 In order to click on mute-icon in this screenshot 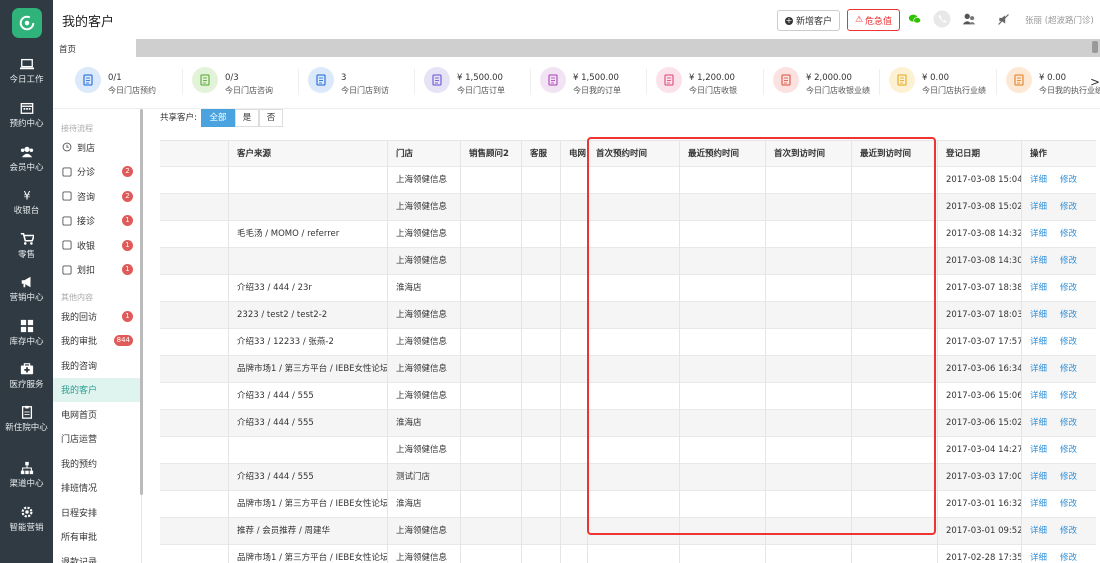, I will do `click(1003, 19)`.